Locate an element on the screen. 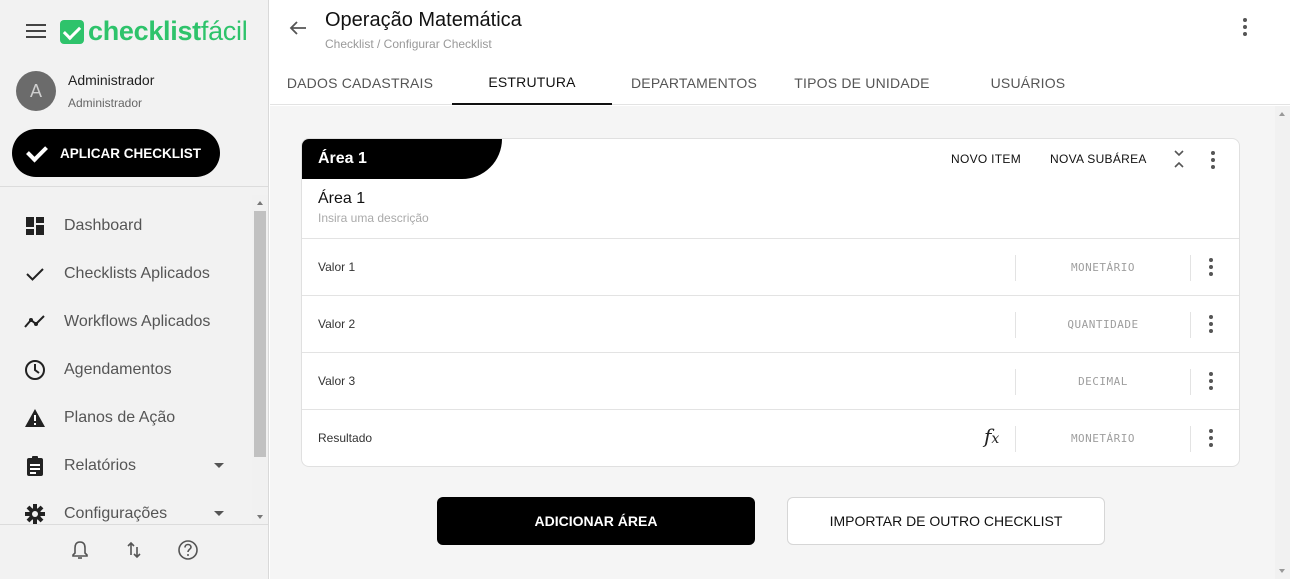 This screenshot has height=579, width=1290. page-title: Operação Matemática is located at coordinates (423, 20).